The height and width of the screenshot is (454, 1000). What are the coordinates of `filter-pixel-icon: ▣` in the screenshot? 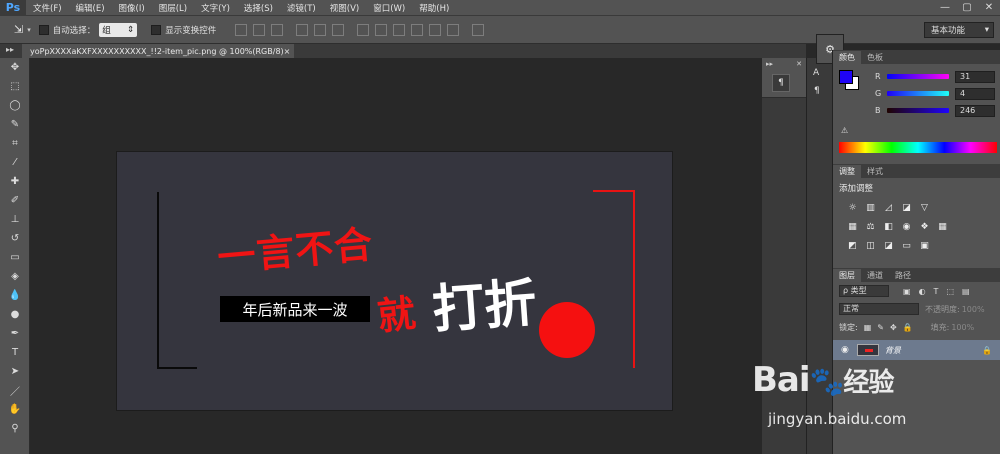 It's located at (907, 291).